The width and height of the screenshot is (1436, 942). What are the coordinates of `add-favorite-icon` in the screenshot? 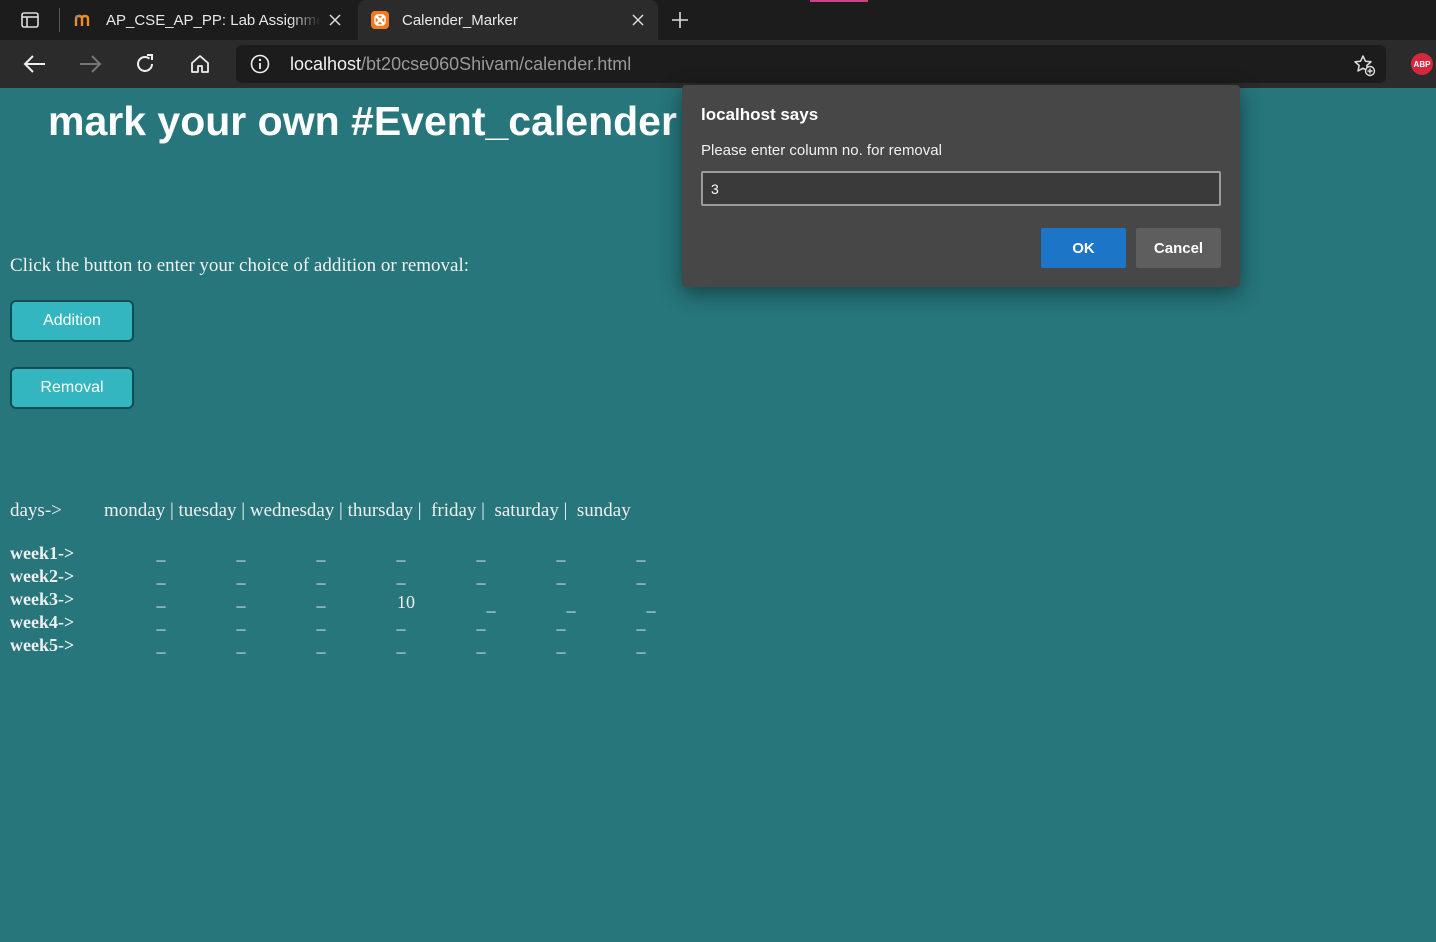 It's located at (1364, 65).